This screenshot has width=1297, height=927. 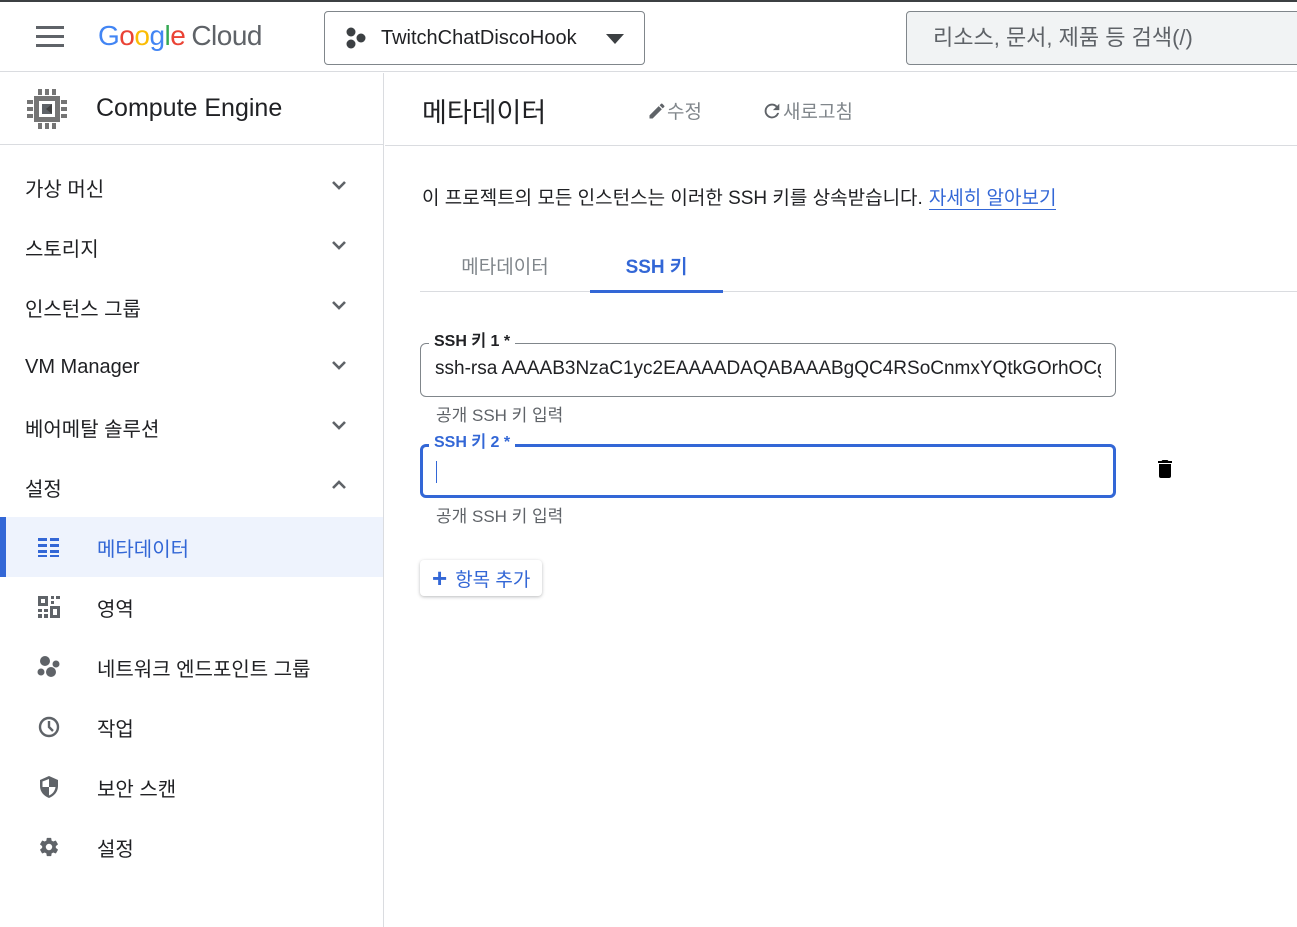 What do you see at coordinates (772, 110) in the screenshot?
I see `refresh-icon` at bounding box center [772, 110].